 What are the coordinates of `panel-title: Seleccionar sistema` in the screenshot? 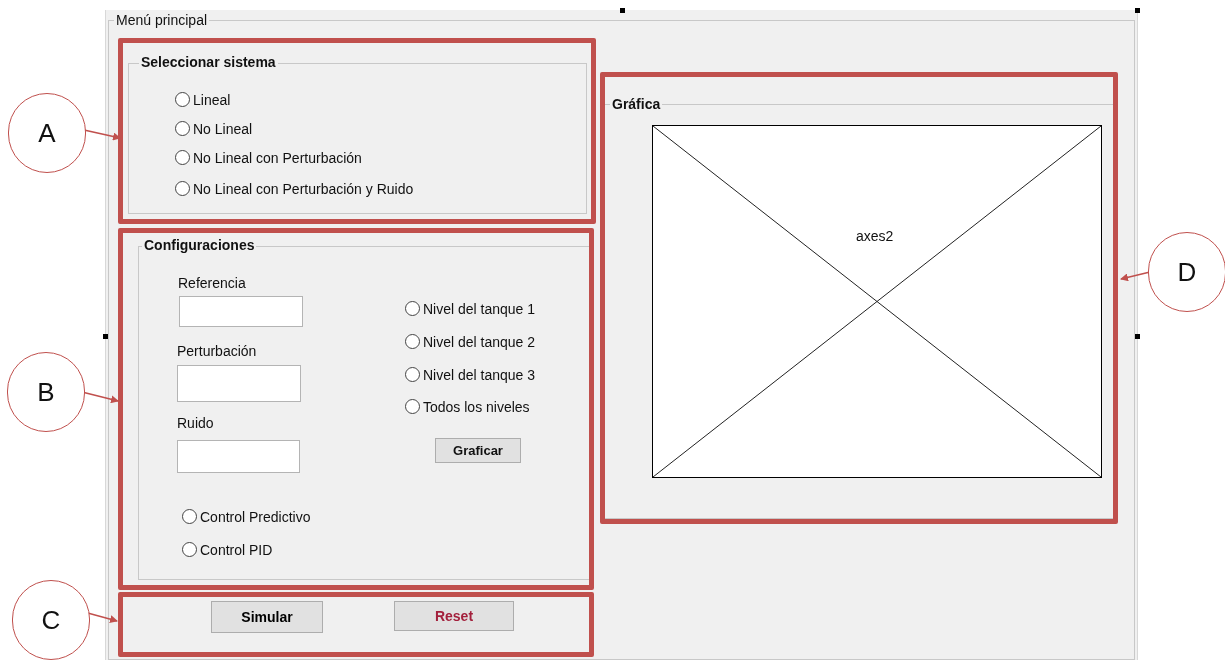 It's located at (208, 62).